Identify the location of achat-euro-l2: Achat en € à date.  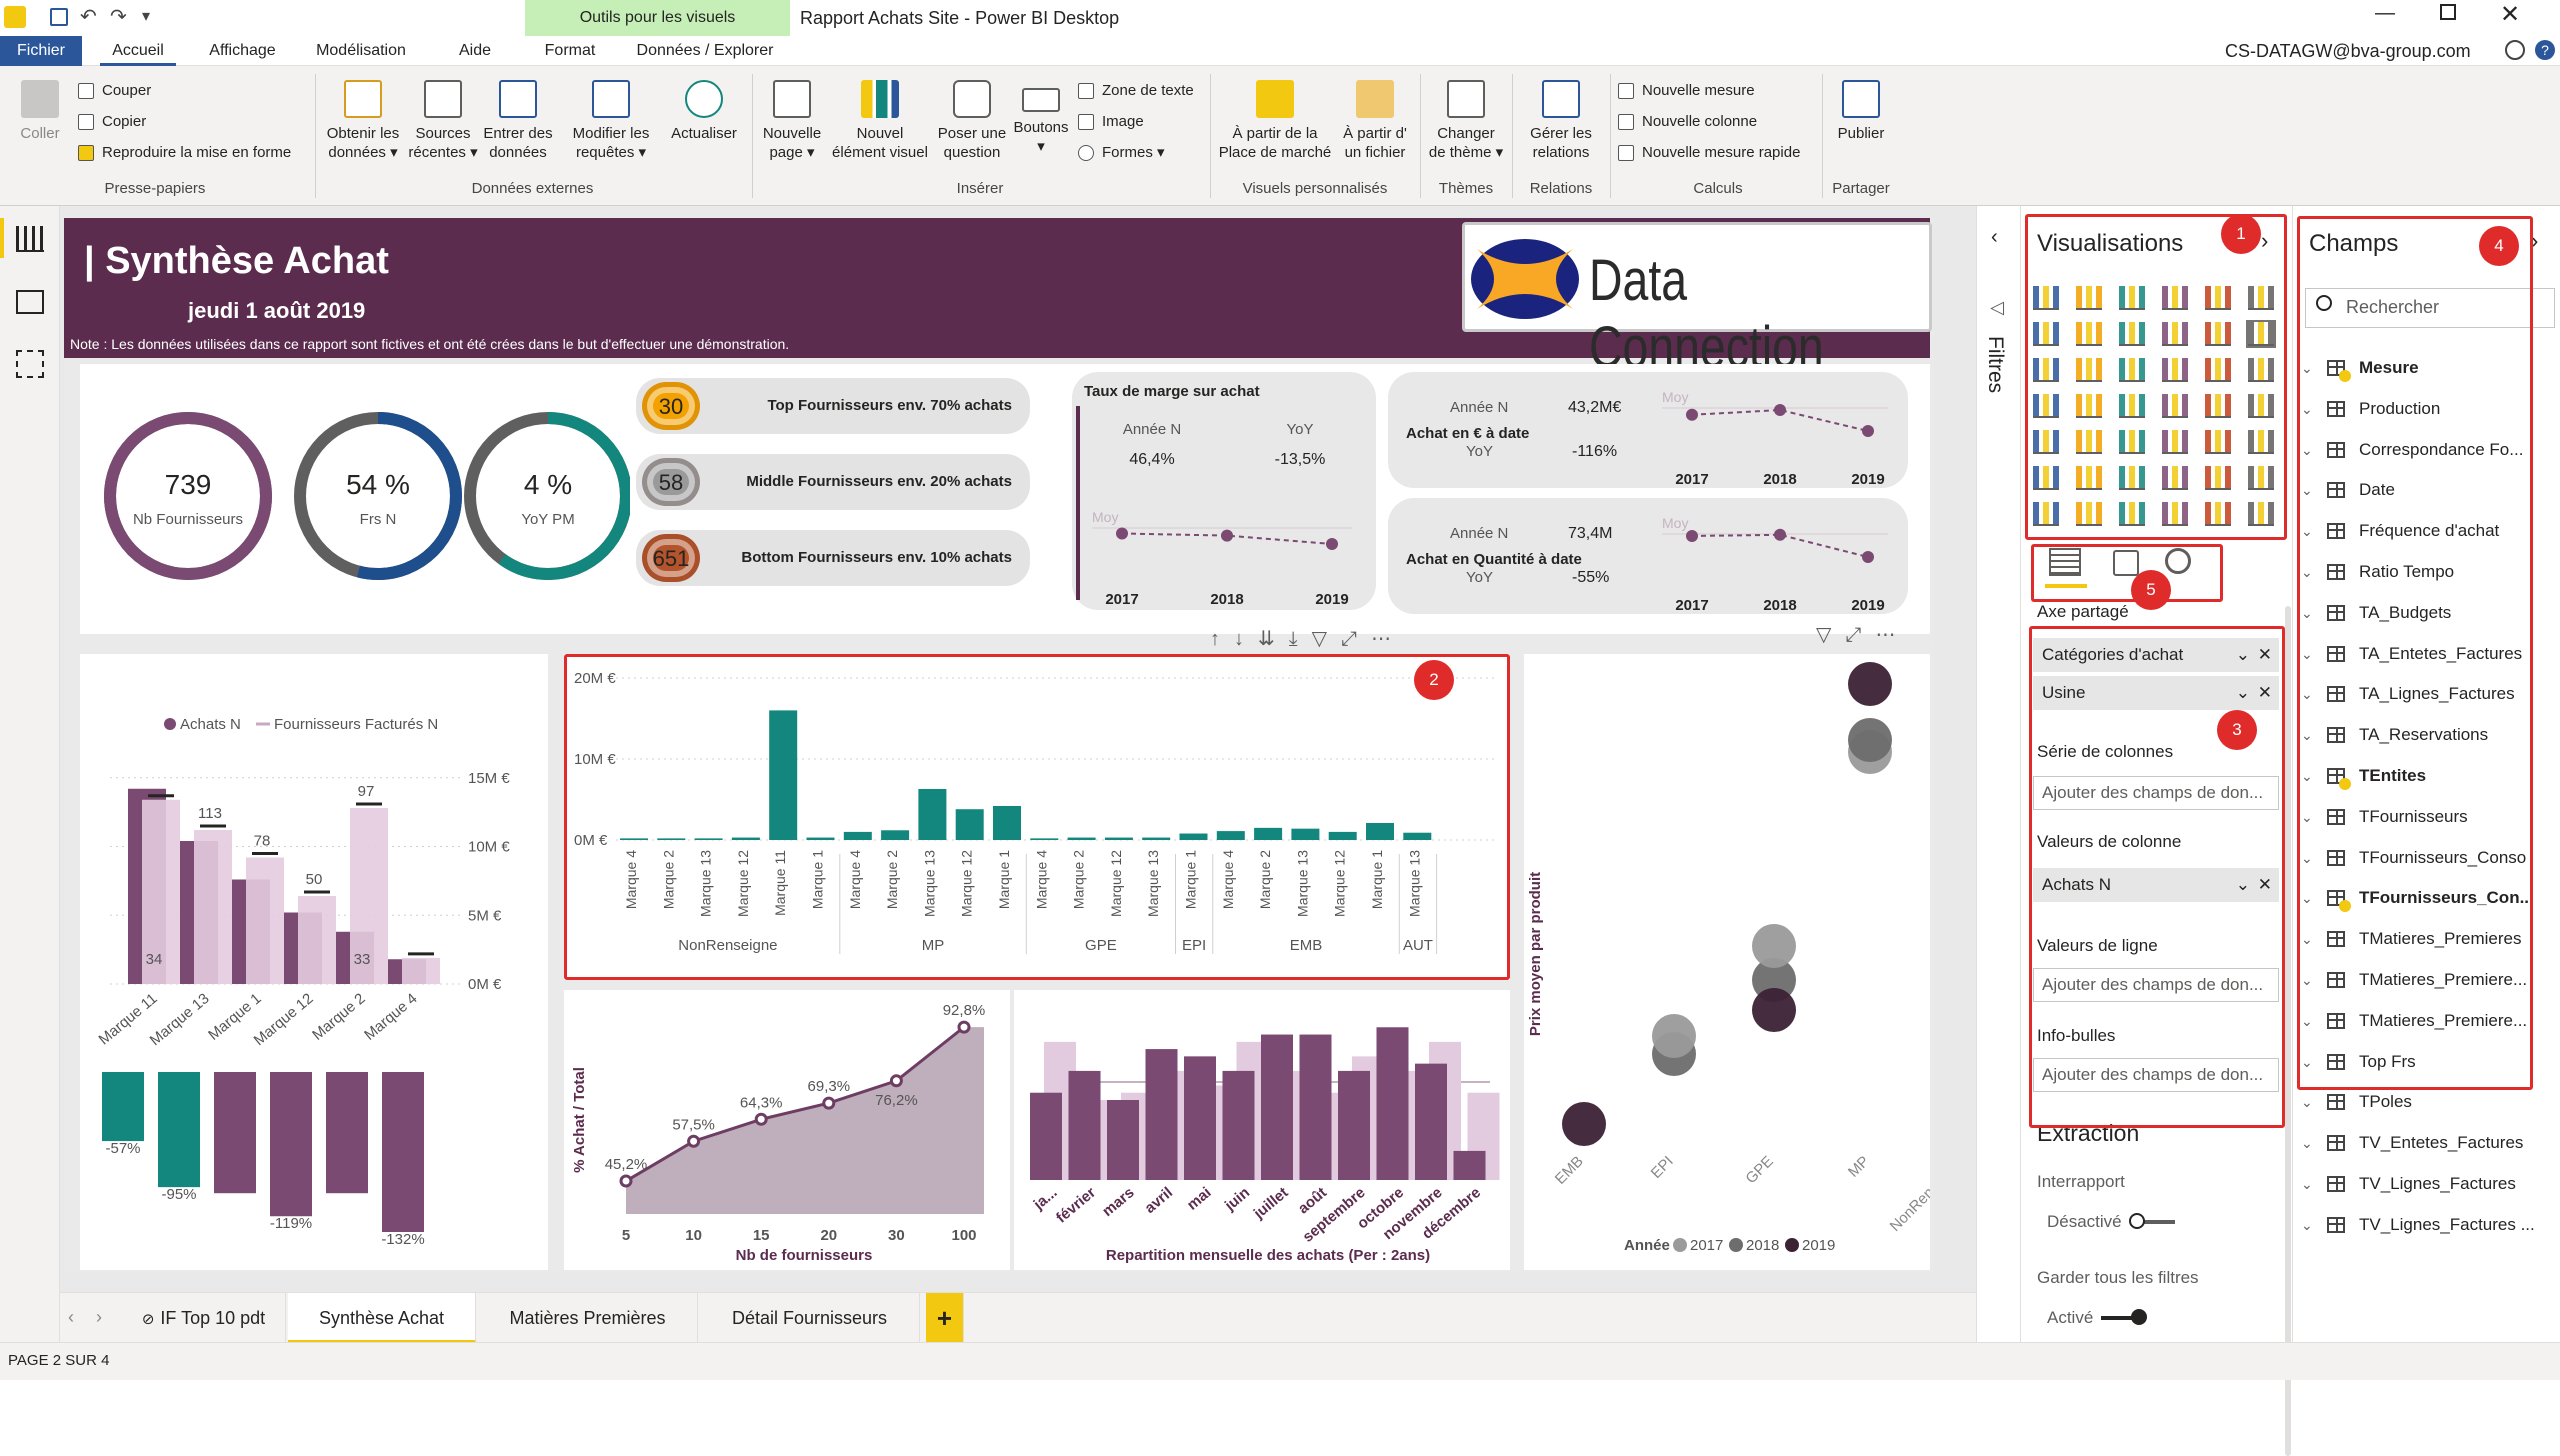
(1467, 433).